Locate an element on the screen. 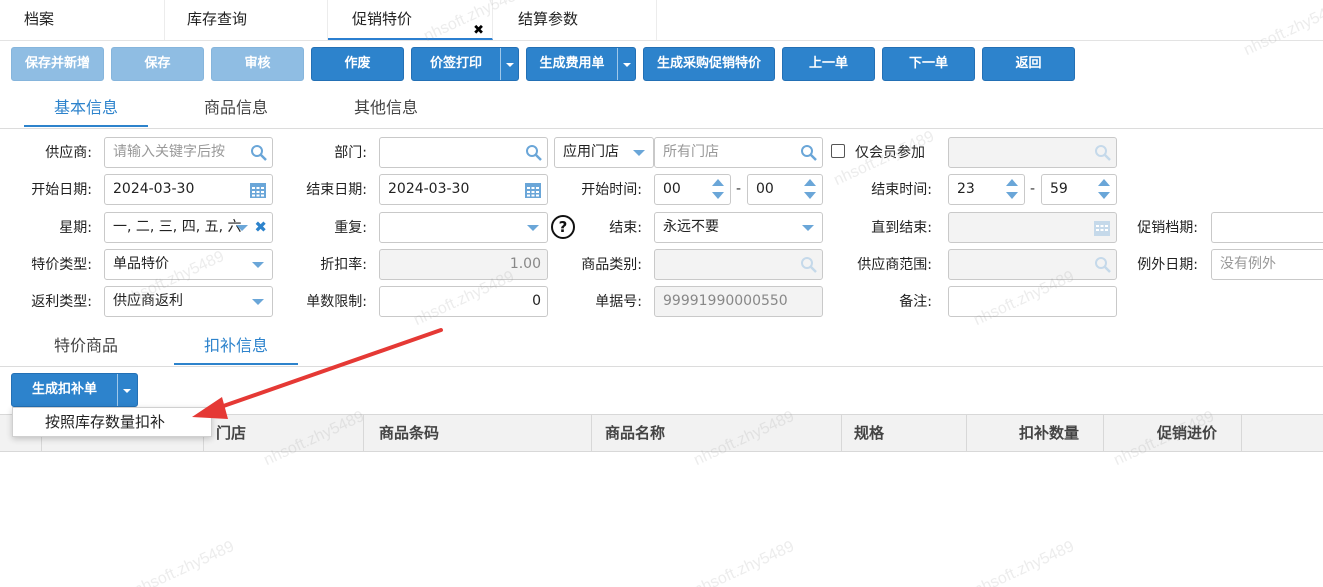 This screenshot has height=587, width=1323. dept-label: 部门: is located at coordinates (350, 153).